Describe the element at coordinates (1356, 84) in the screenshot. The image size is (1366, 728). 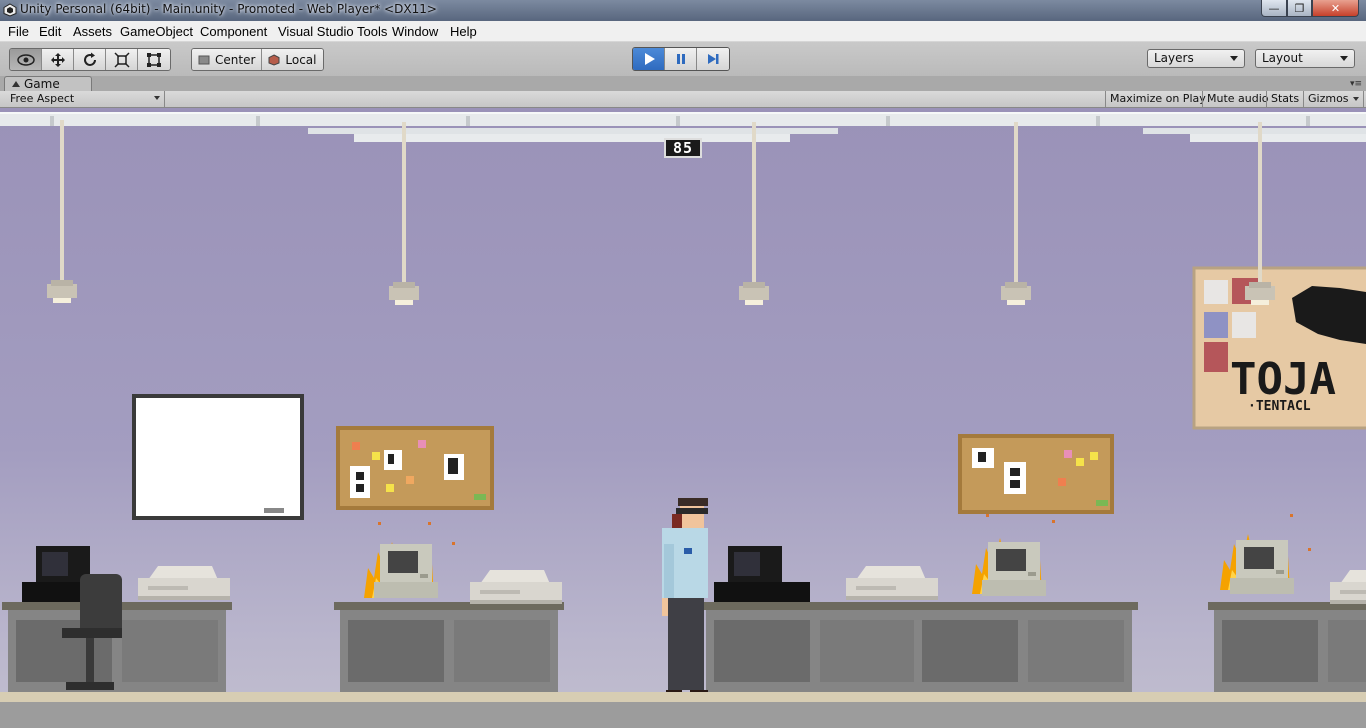
I see `panel-menu-icon: ▾≡` at that location.